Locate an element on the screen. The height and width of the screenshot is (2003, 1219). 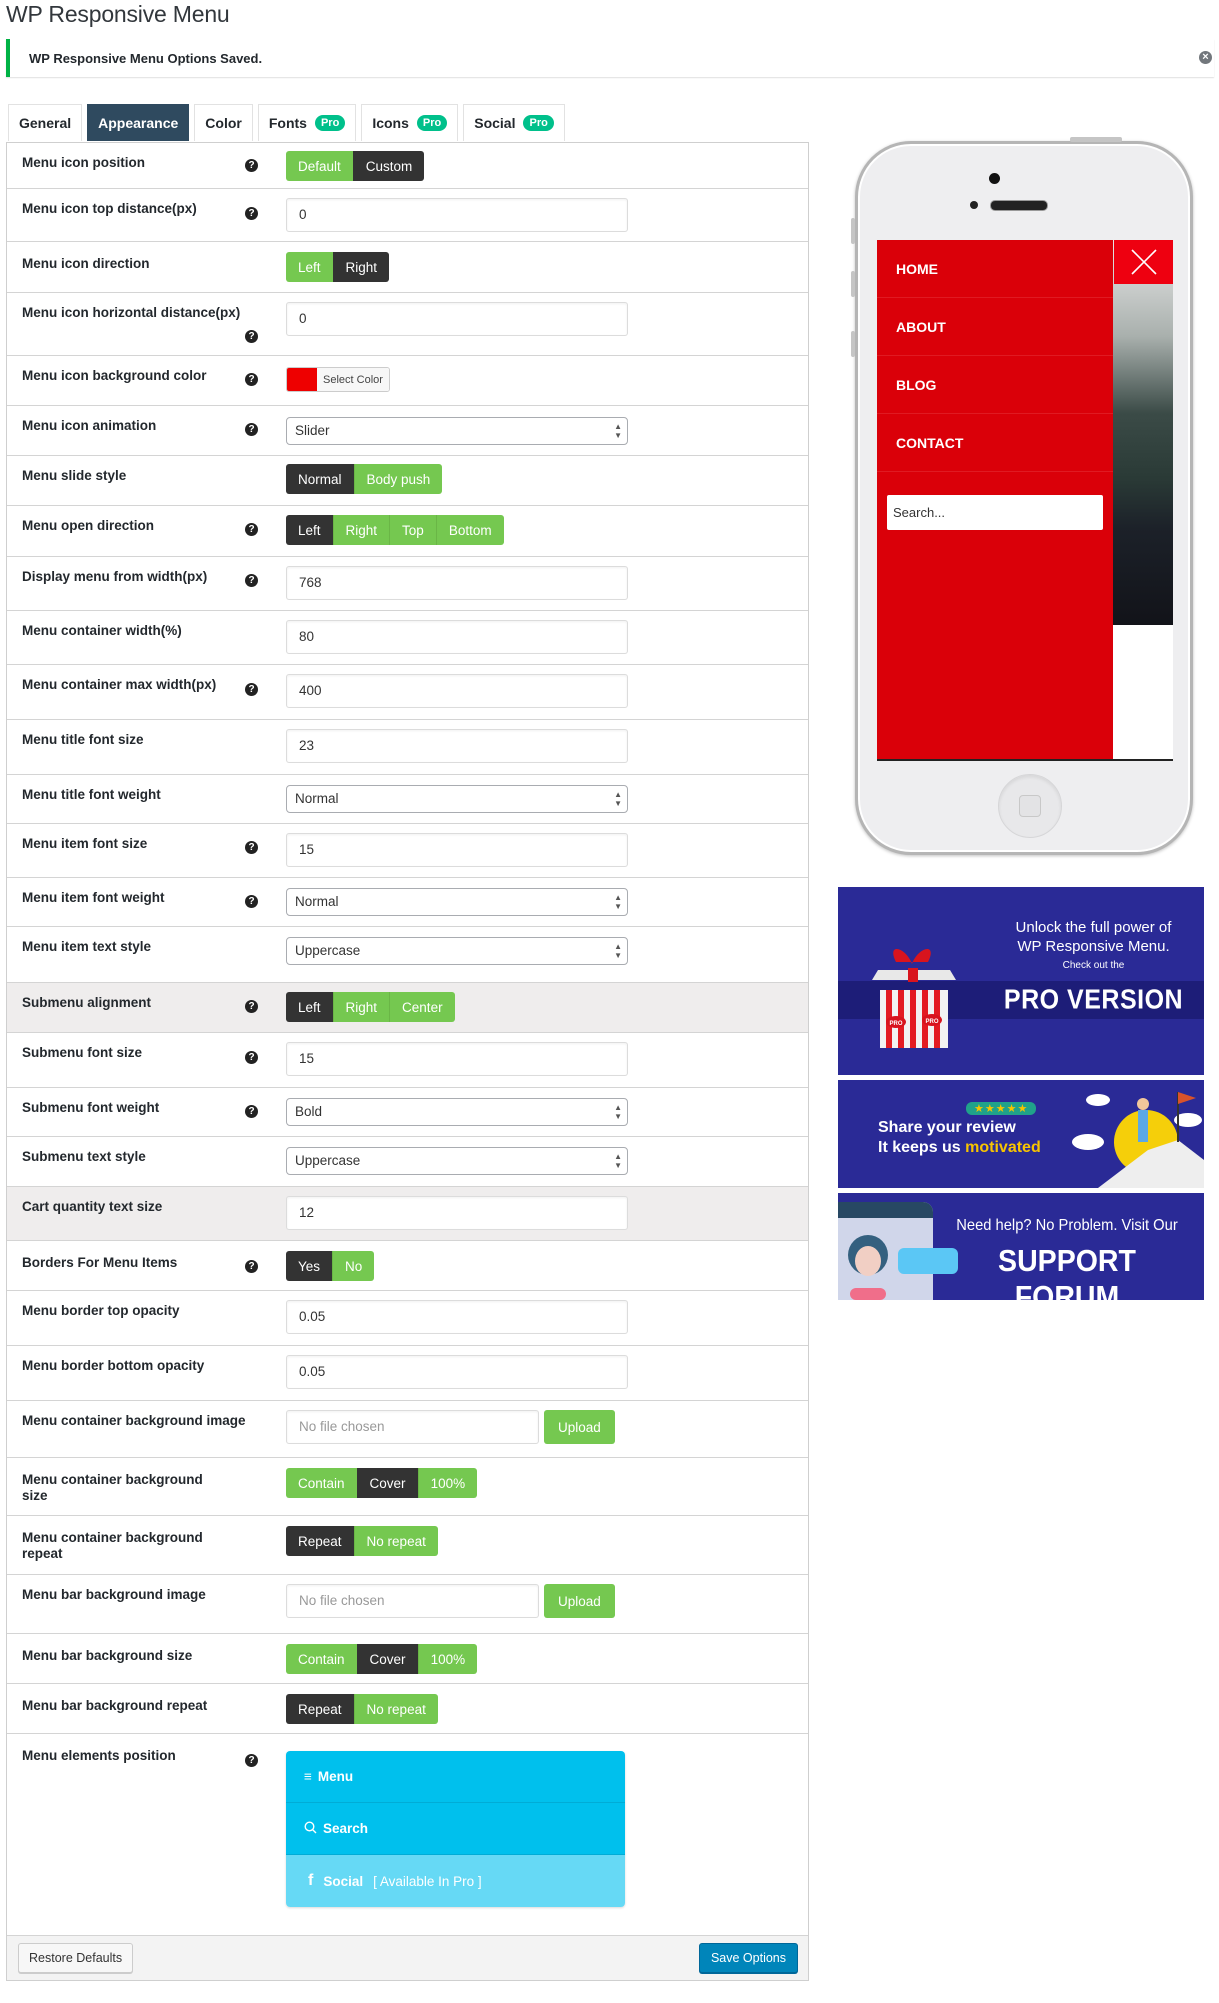
preview-menu-item-home: HOME is located at coordinates (995, 269).